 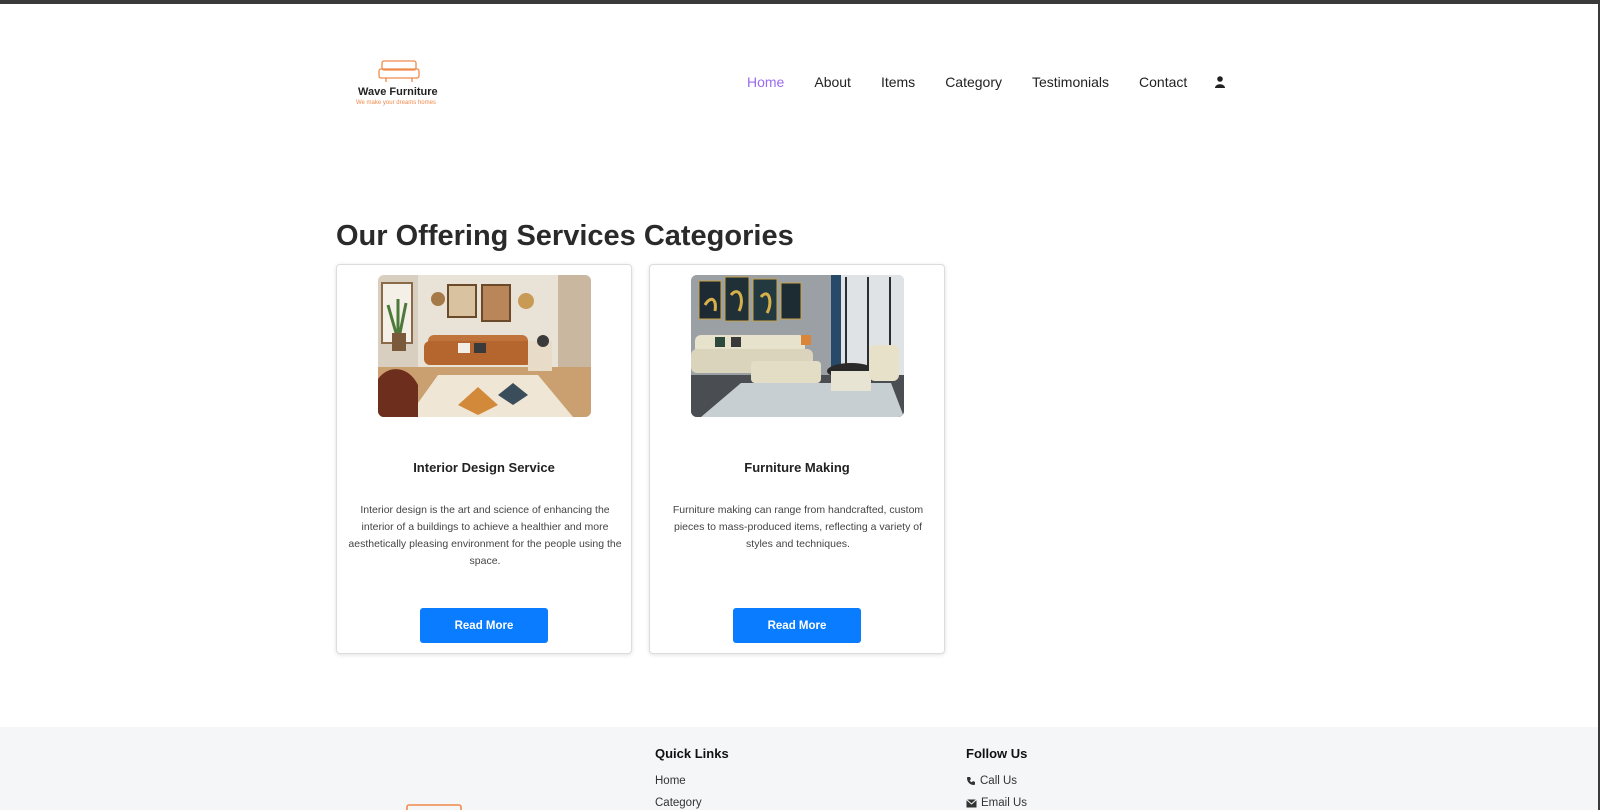 What do you see at coordinates (832, 82) in the screenshot?
I see `nav-about: About` at bounding box center [832, 82].